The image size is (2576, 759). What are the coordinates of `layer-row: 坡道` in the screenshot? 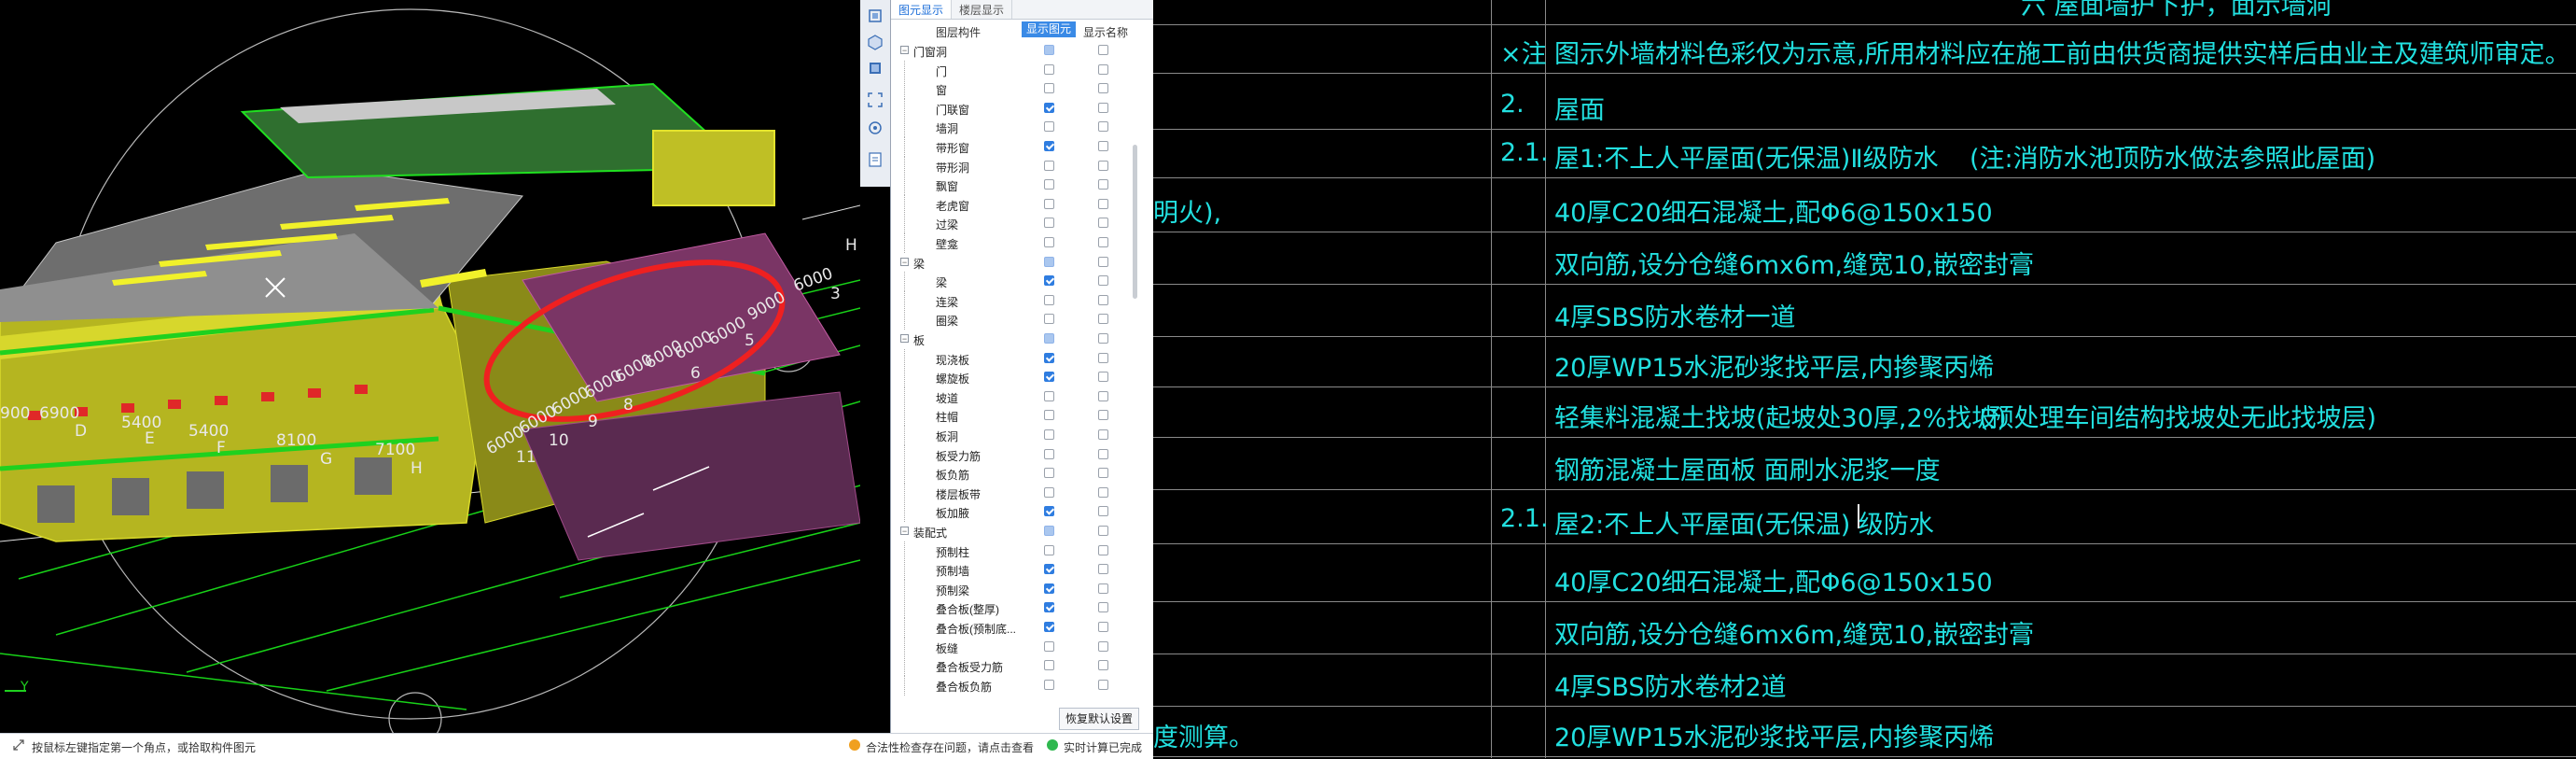 It's located at (1015, 397).